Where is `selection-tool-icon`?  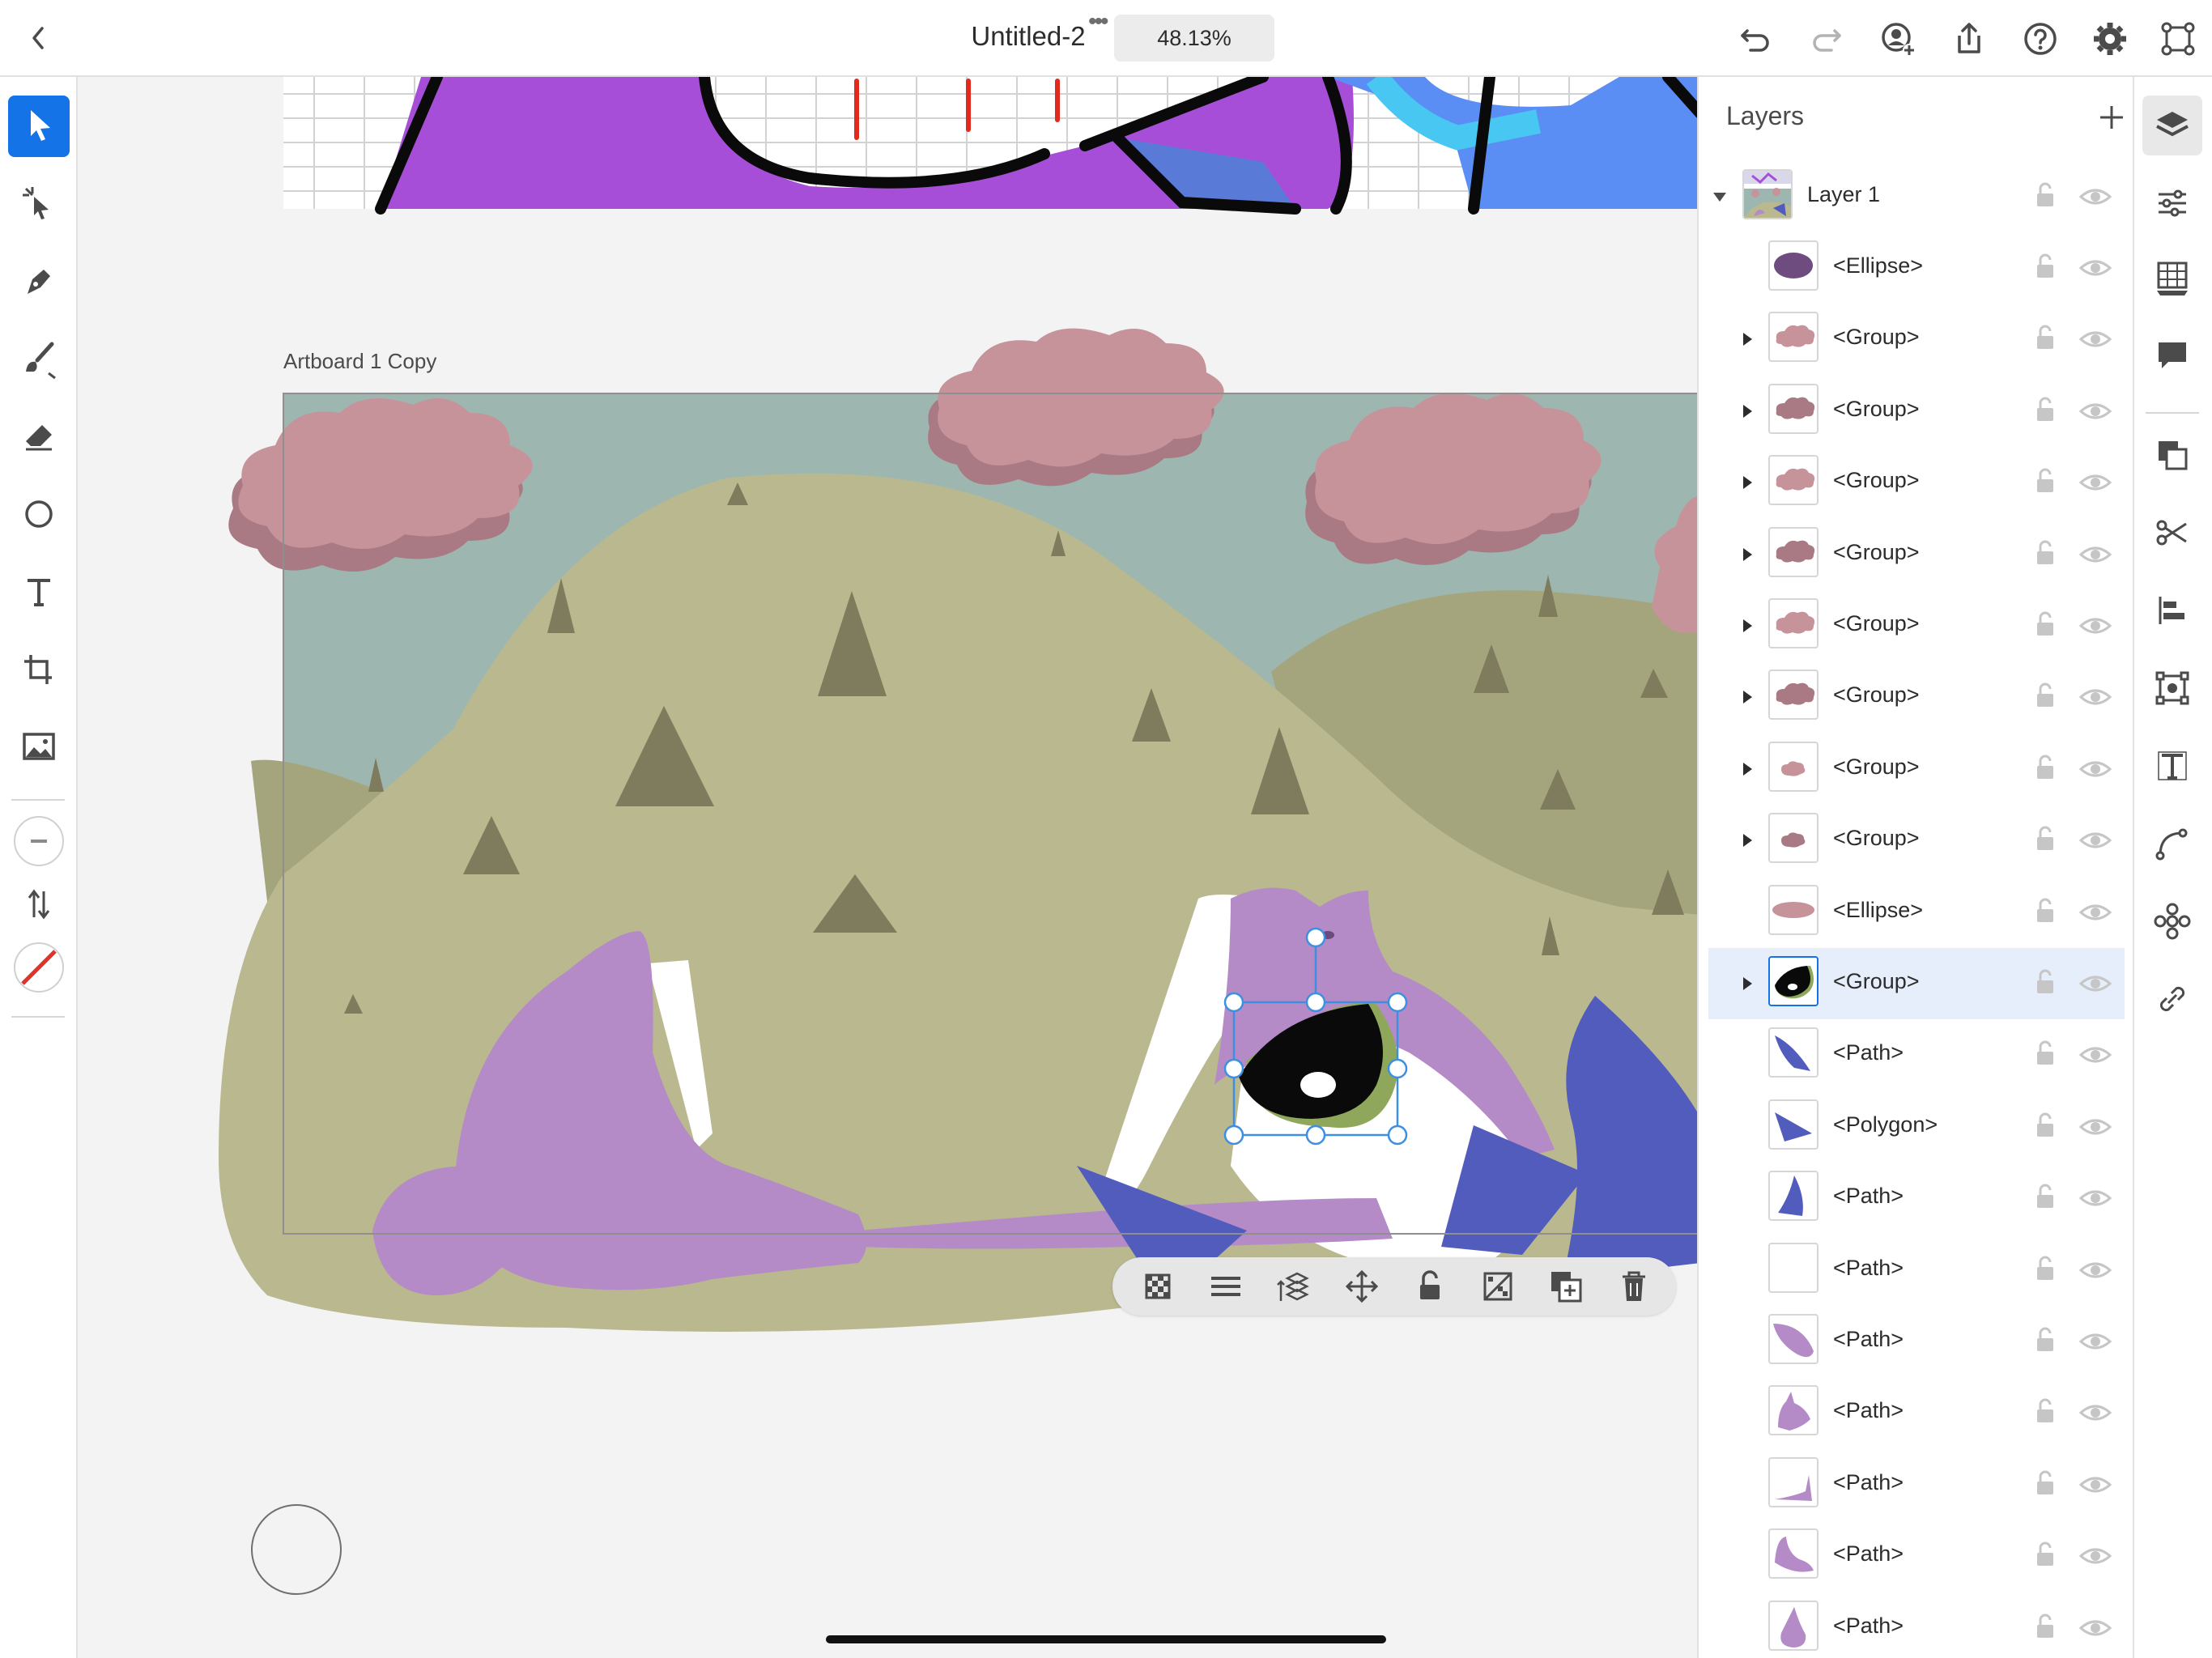
selection-tool-icon is located at coordinates (39, 126).